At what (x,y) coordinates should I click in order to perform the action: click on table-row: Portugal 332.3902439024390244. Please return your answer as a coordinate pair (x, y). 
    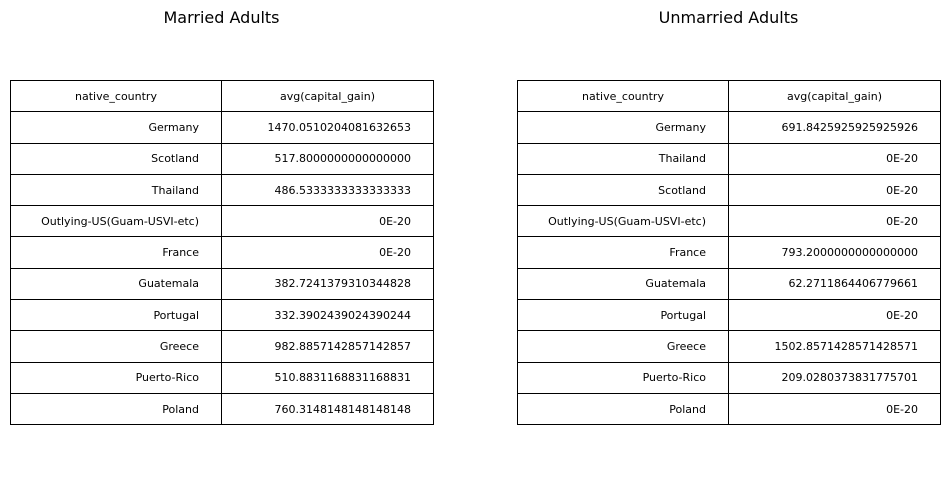
    Looking at the image, I should click on (222, 315).